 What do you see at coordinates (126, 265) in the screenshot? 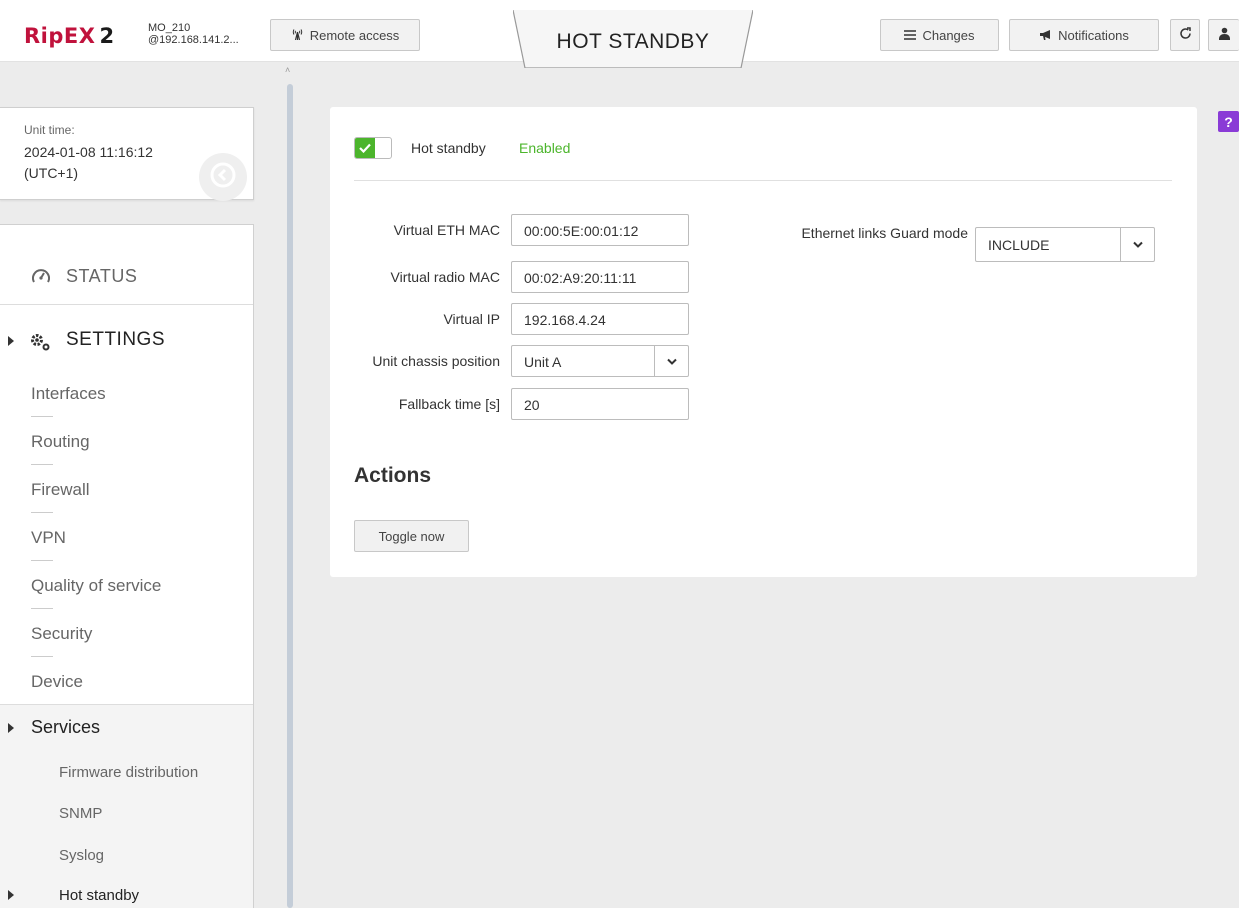
I see `nav-status: STATUS` at bounding box center [126, 265].